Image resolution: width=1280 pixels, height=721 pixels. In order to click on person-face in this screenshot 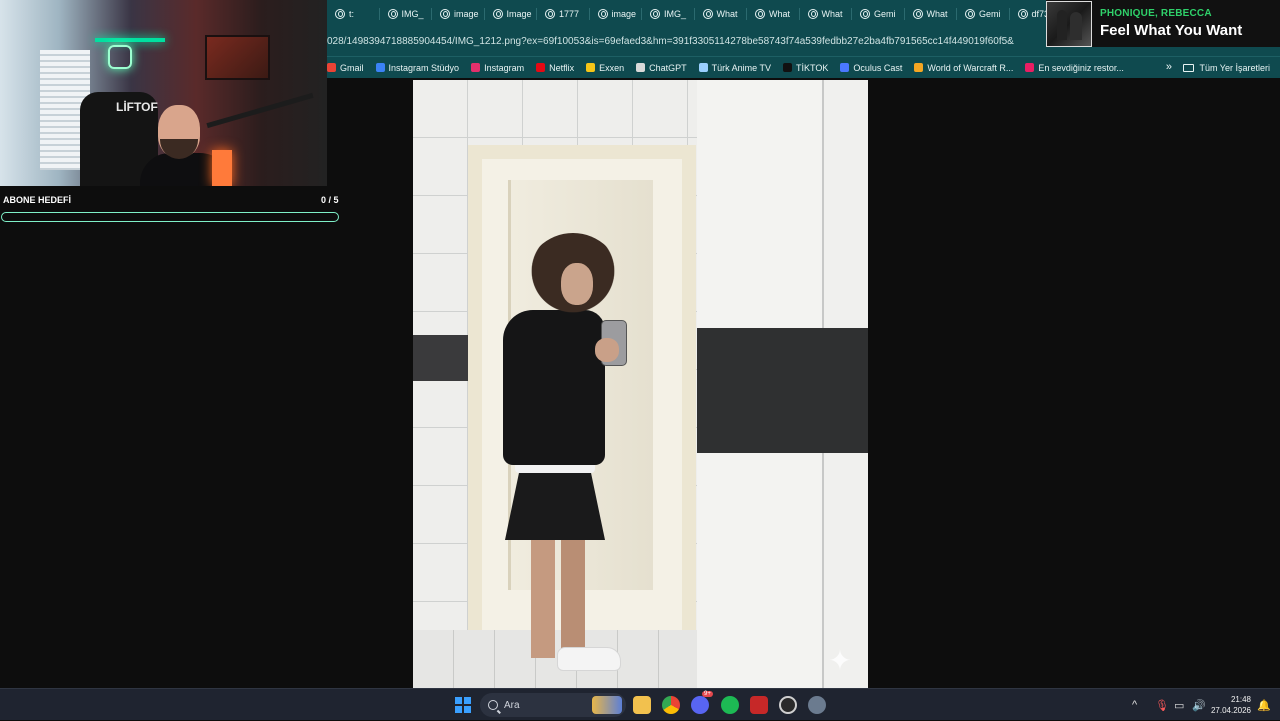, I will do `click(577, 284)`.